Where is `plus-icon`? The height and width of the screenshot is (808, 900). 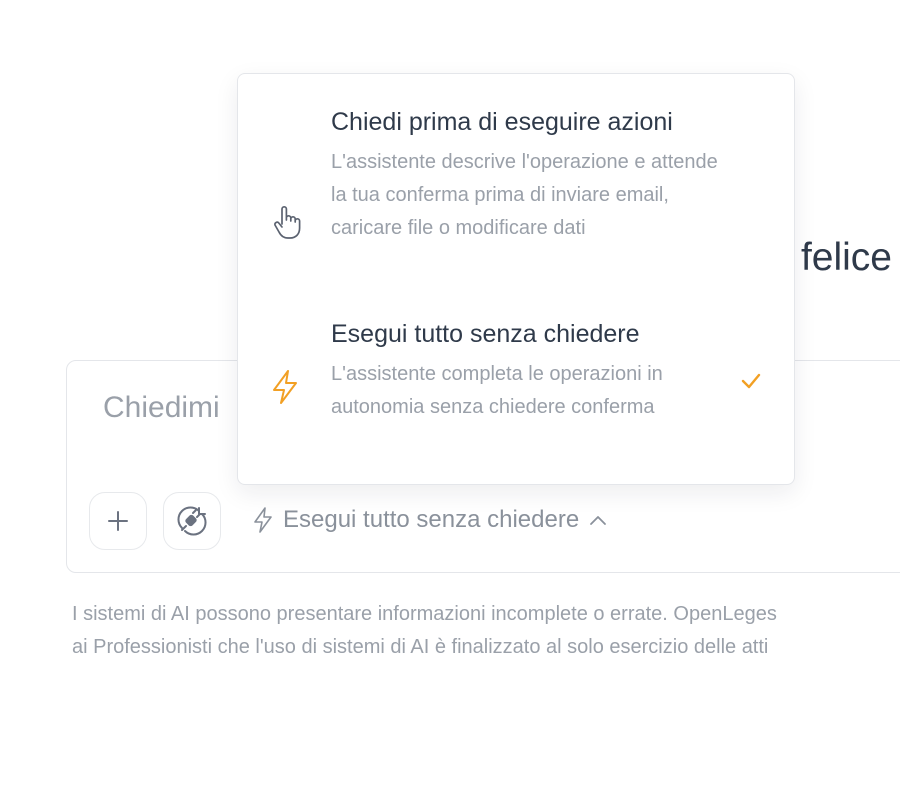 plus-icon is located at coordinates (118, 521).